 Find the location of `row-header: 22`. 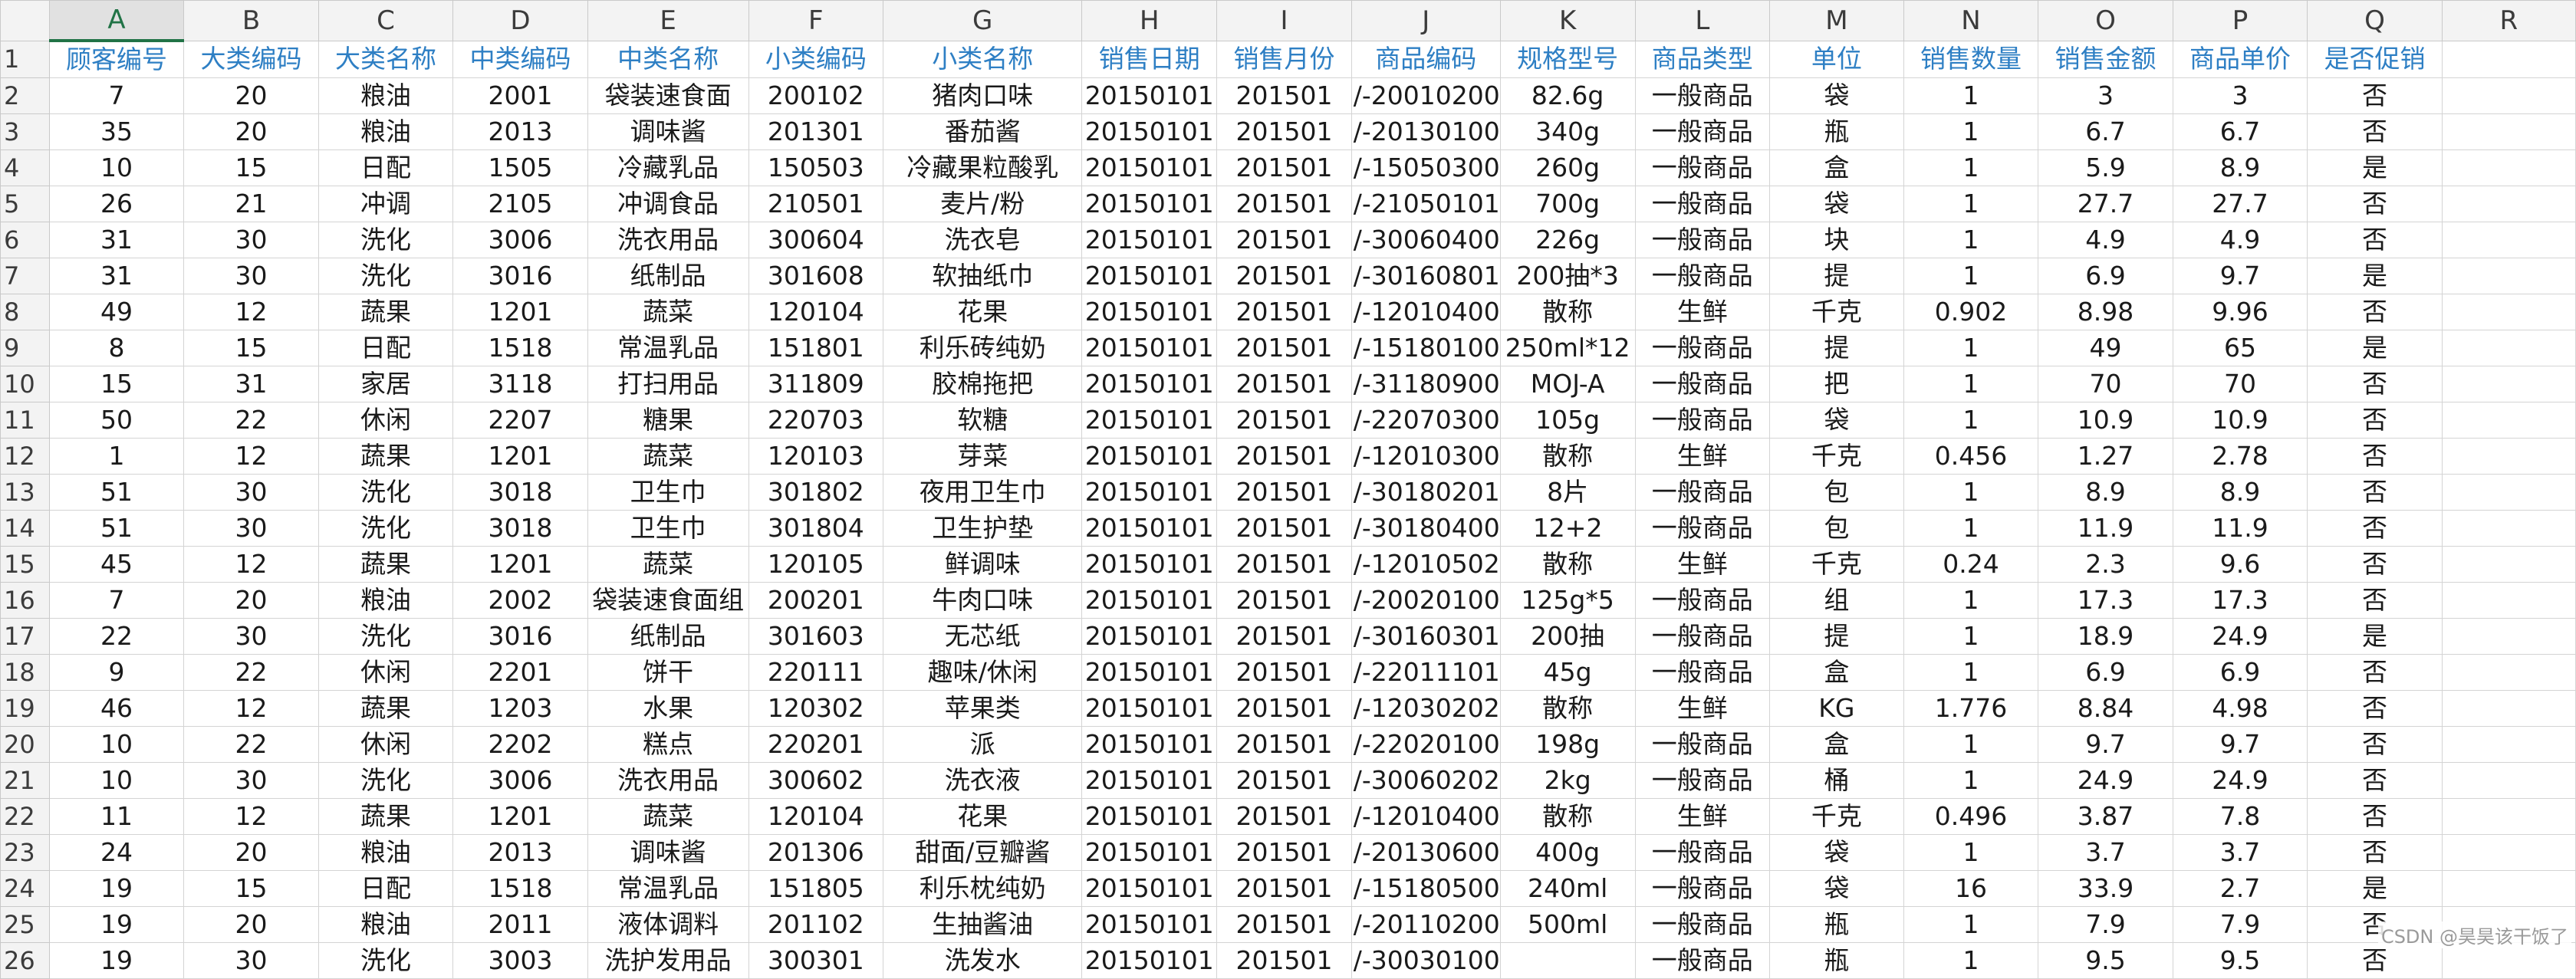

row-header: 22 is located at coordinates (25, 816).